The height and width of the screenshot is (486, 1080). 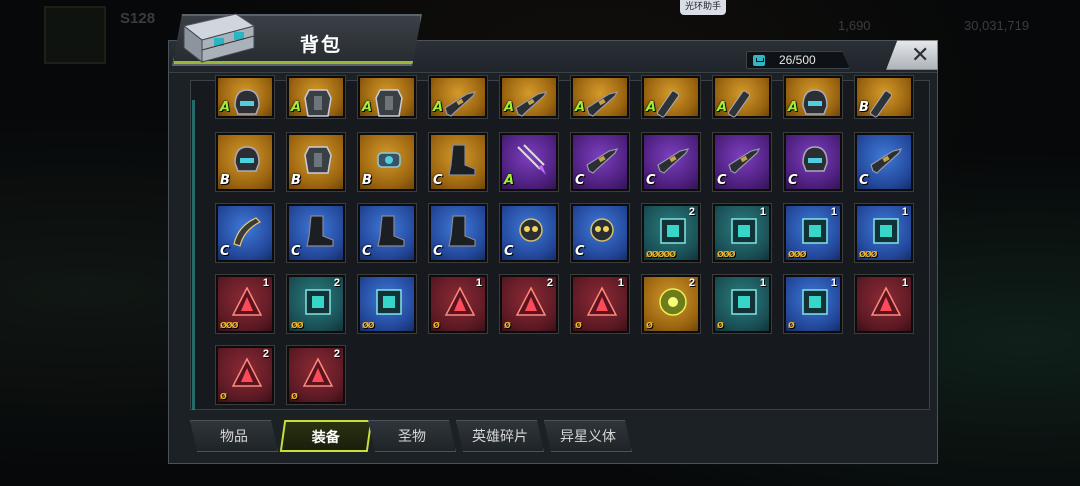 I want to click on scrollbar, so click(x=193, y=255).